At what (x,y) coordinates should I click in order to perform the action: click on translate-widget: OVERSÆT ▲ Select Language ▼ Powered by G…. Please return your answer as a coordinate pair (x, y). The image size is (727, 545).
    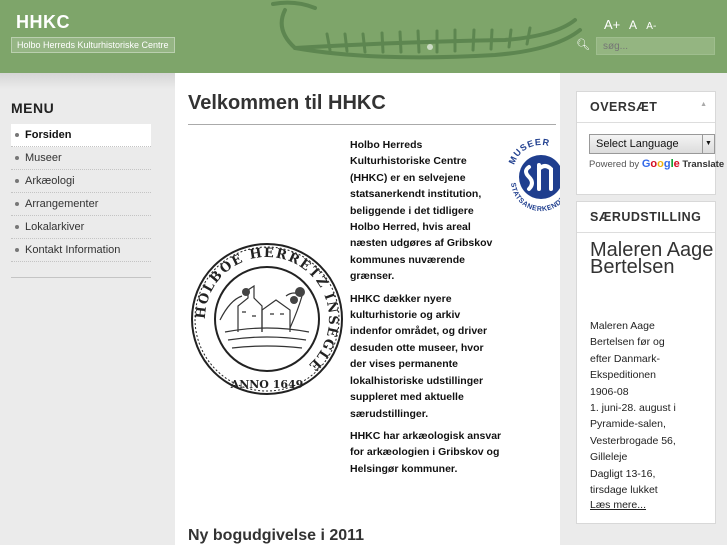
    Looking at the image, I should click on (650, 143).